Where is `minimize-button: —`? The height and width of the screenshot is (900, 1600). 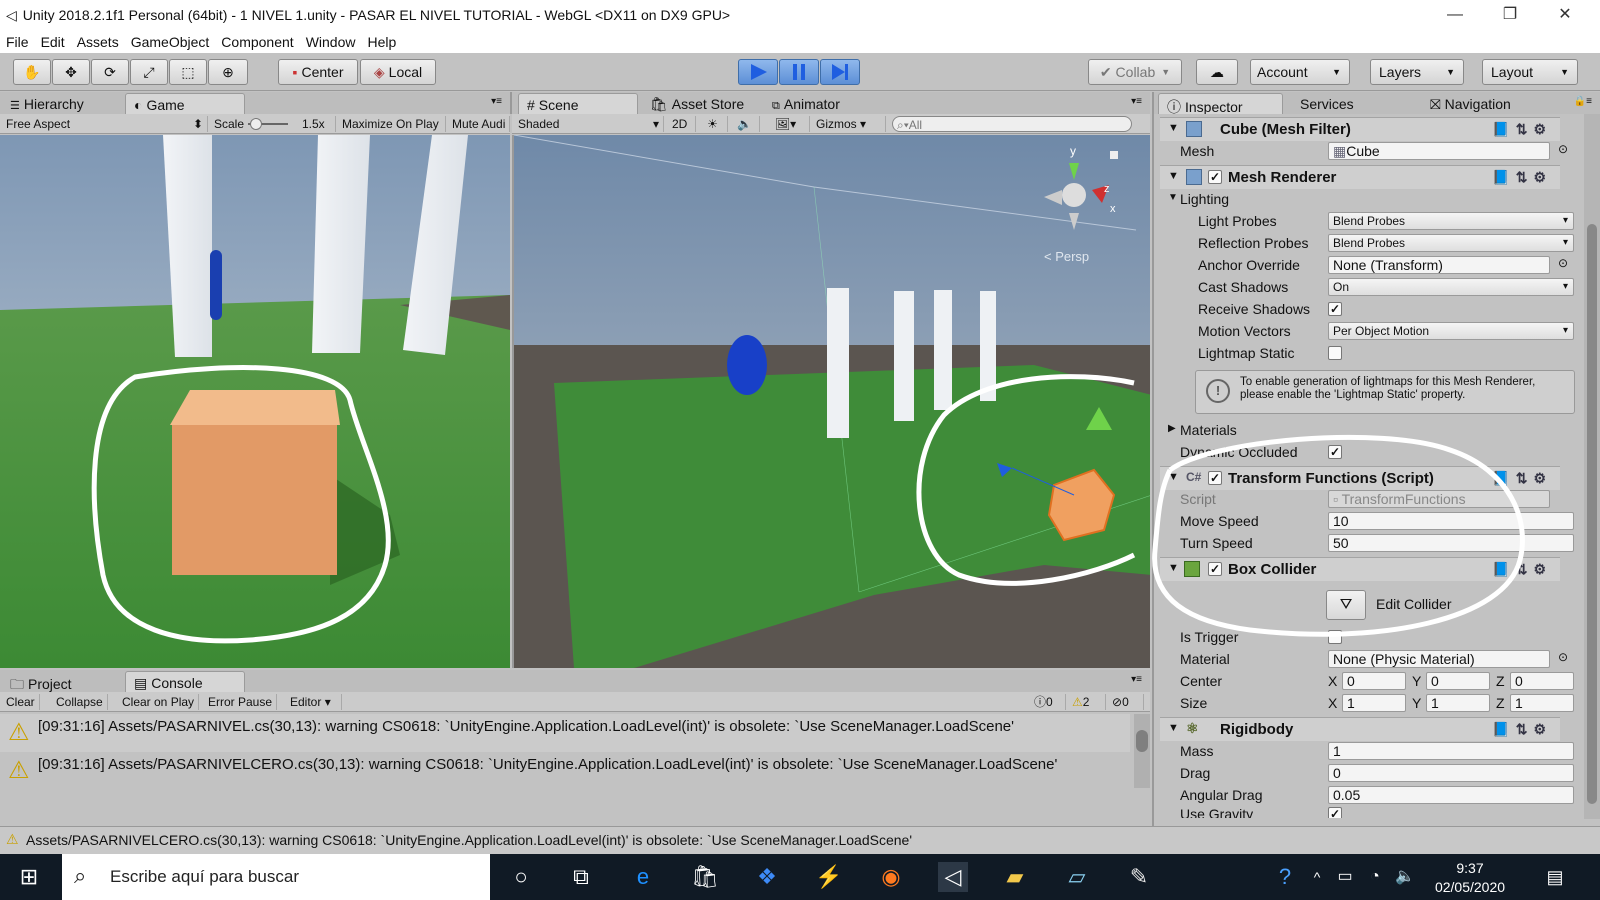
minimize-button: — is located at coordinates (1455, 15).